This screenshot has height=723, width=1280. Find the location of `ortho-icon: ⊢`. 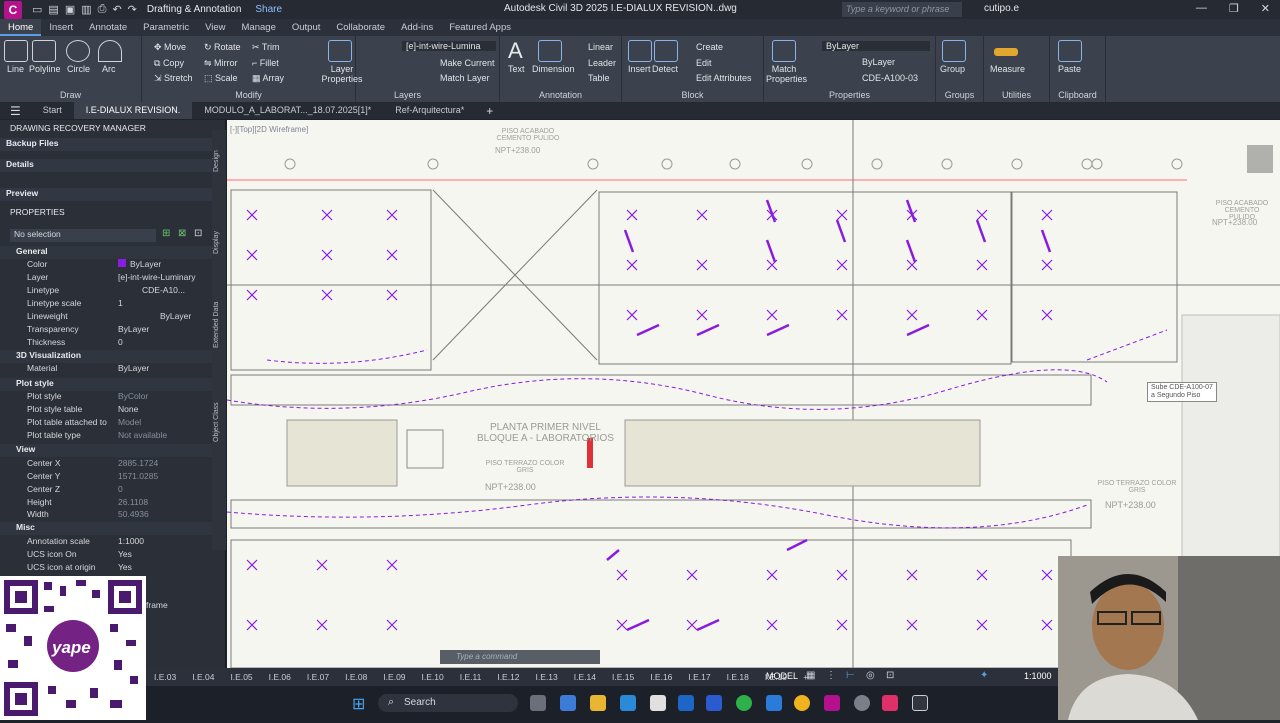

ortho-icon: ⊢ is located at coordinates (850, 675).